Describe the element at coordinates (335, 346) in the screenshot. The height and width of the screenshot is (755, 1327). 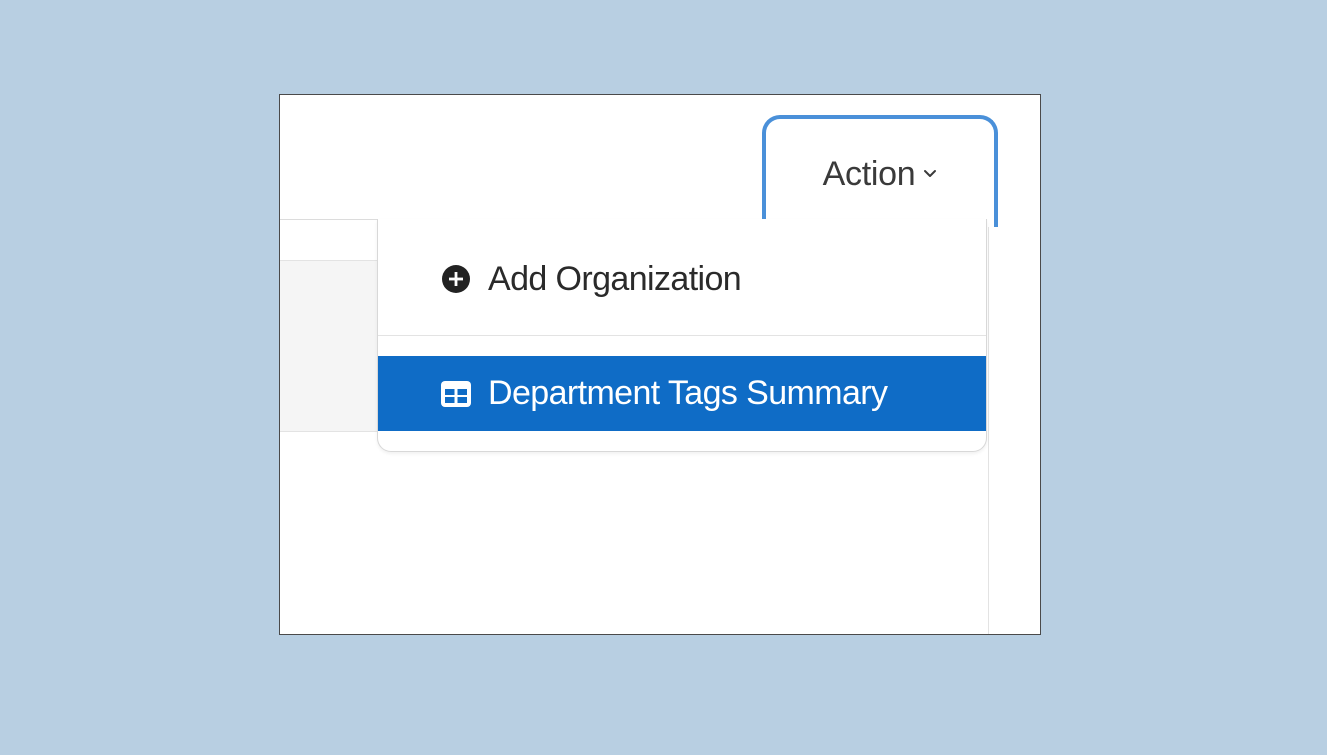
I see `content-panel` at that location.